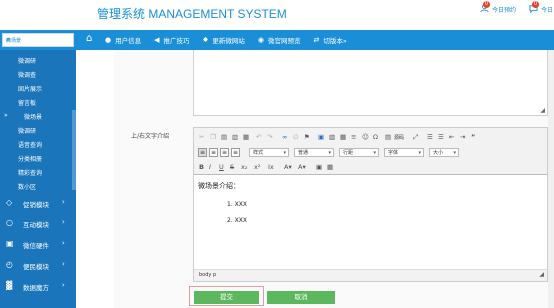 The width and height of the screenshot is (554, 308). Describe the element at coordinates (208, 275) in the screenshot. I see `element-path: body p` at that location.